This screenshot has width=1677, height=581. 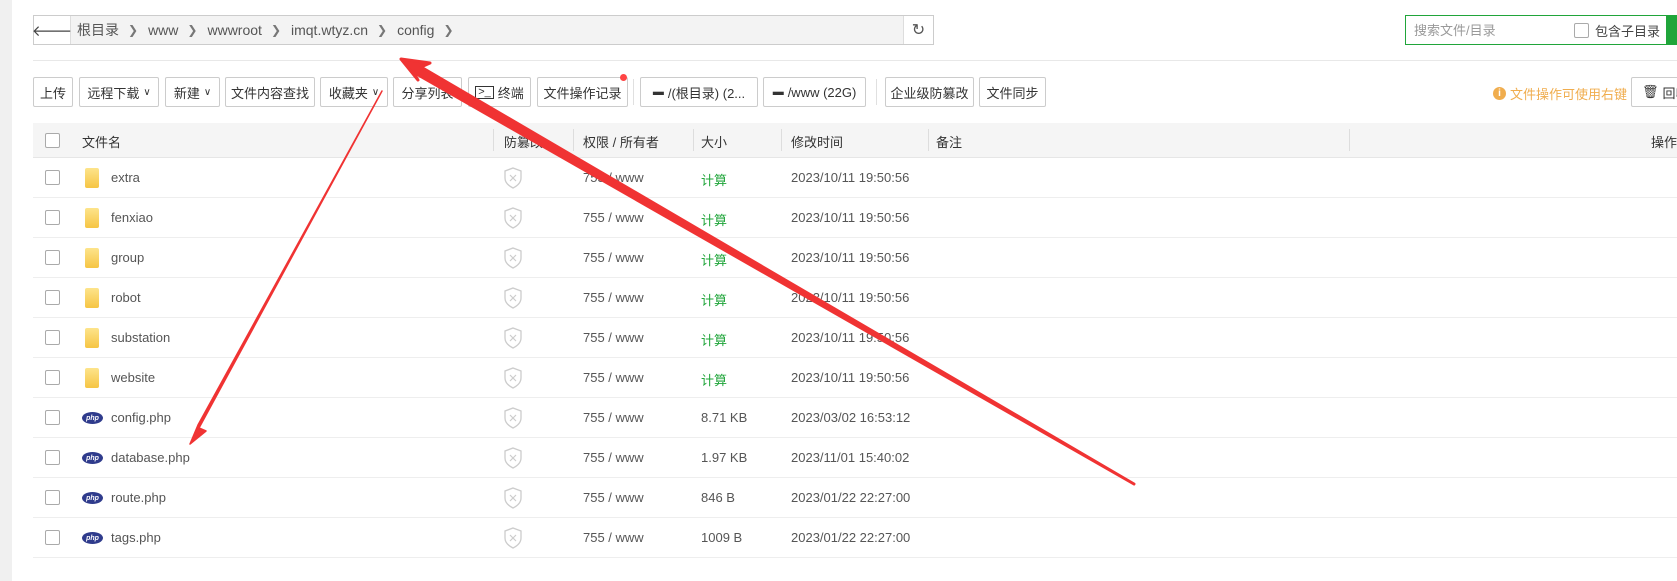 What do you see at coordinates (1499, 93) in the screenshot?
I see `info-icon: i` at bounding box center [1499, 93].